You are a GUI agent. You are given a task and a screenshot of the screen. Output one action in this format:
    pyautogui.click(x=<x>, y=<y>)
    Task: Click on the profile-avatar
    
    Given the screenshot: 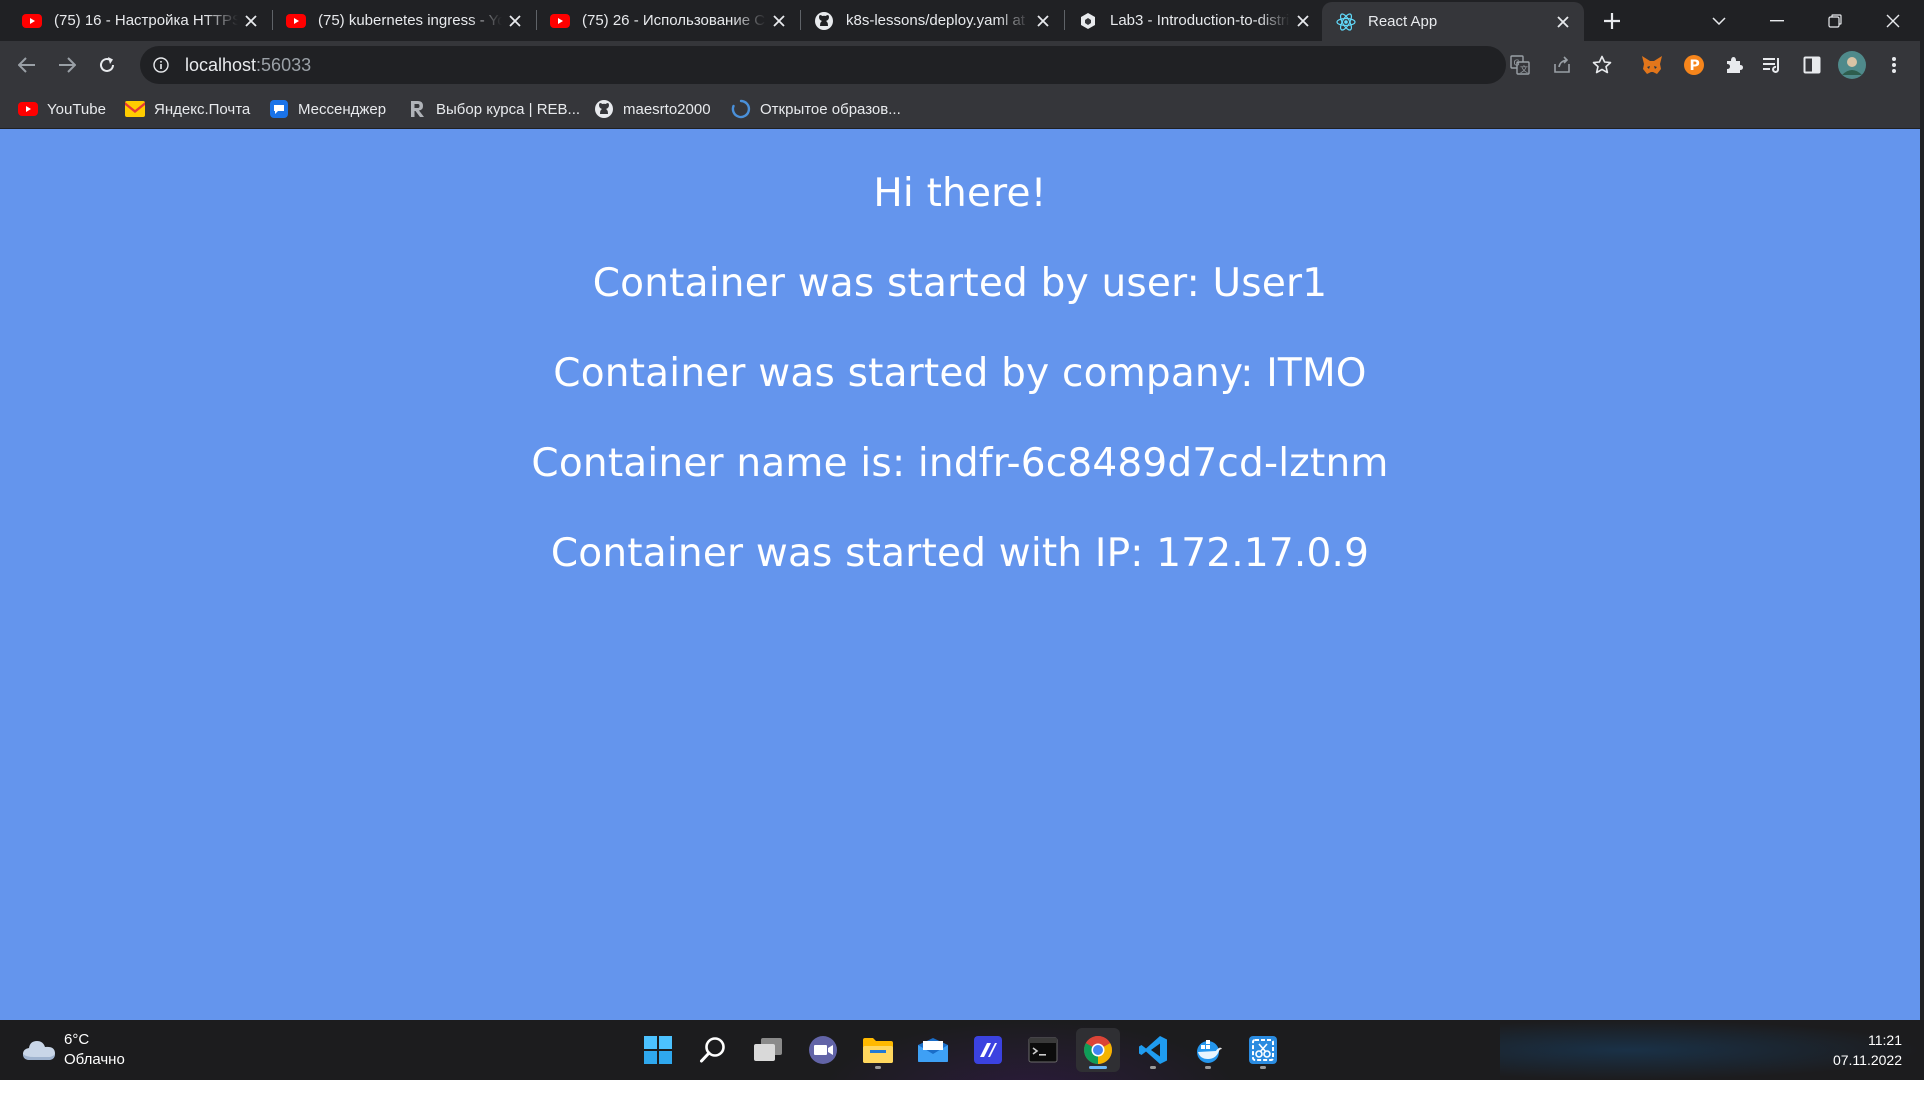 What is the action you would take?
    pyautogui.click(x=1852, y=65)
    